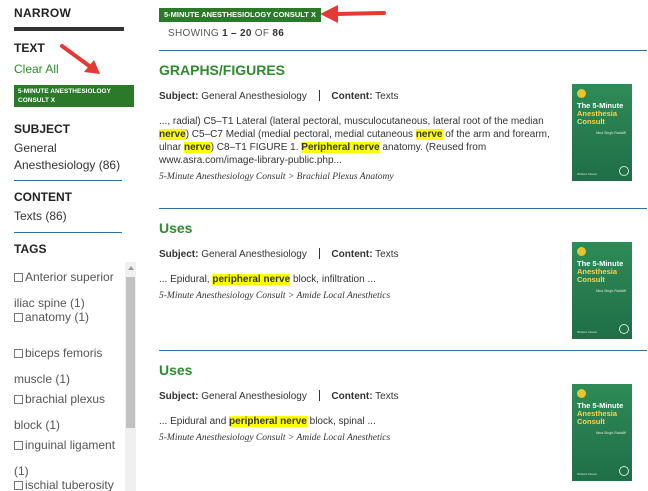 The height and width of the screenshot is (491, 648). I want to click on content-filter-title: CONTENT, so click(43, 197).